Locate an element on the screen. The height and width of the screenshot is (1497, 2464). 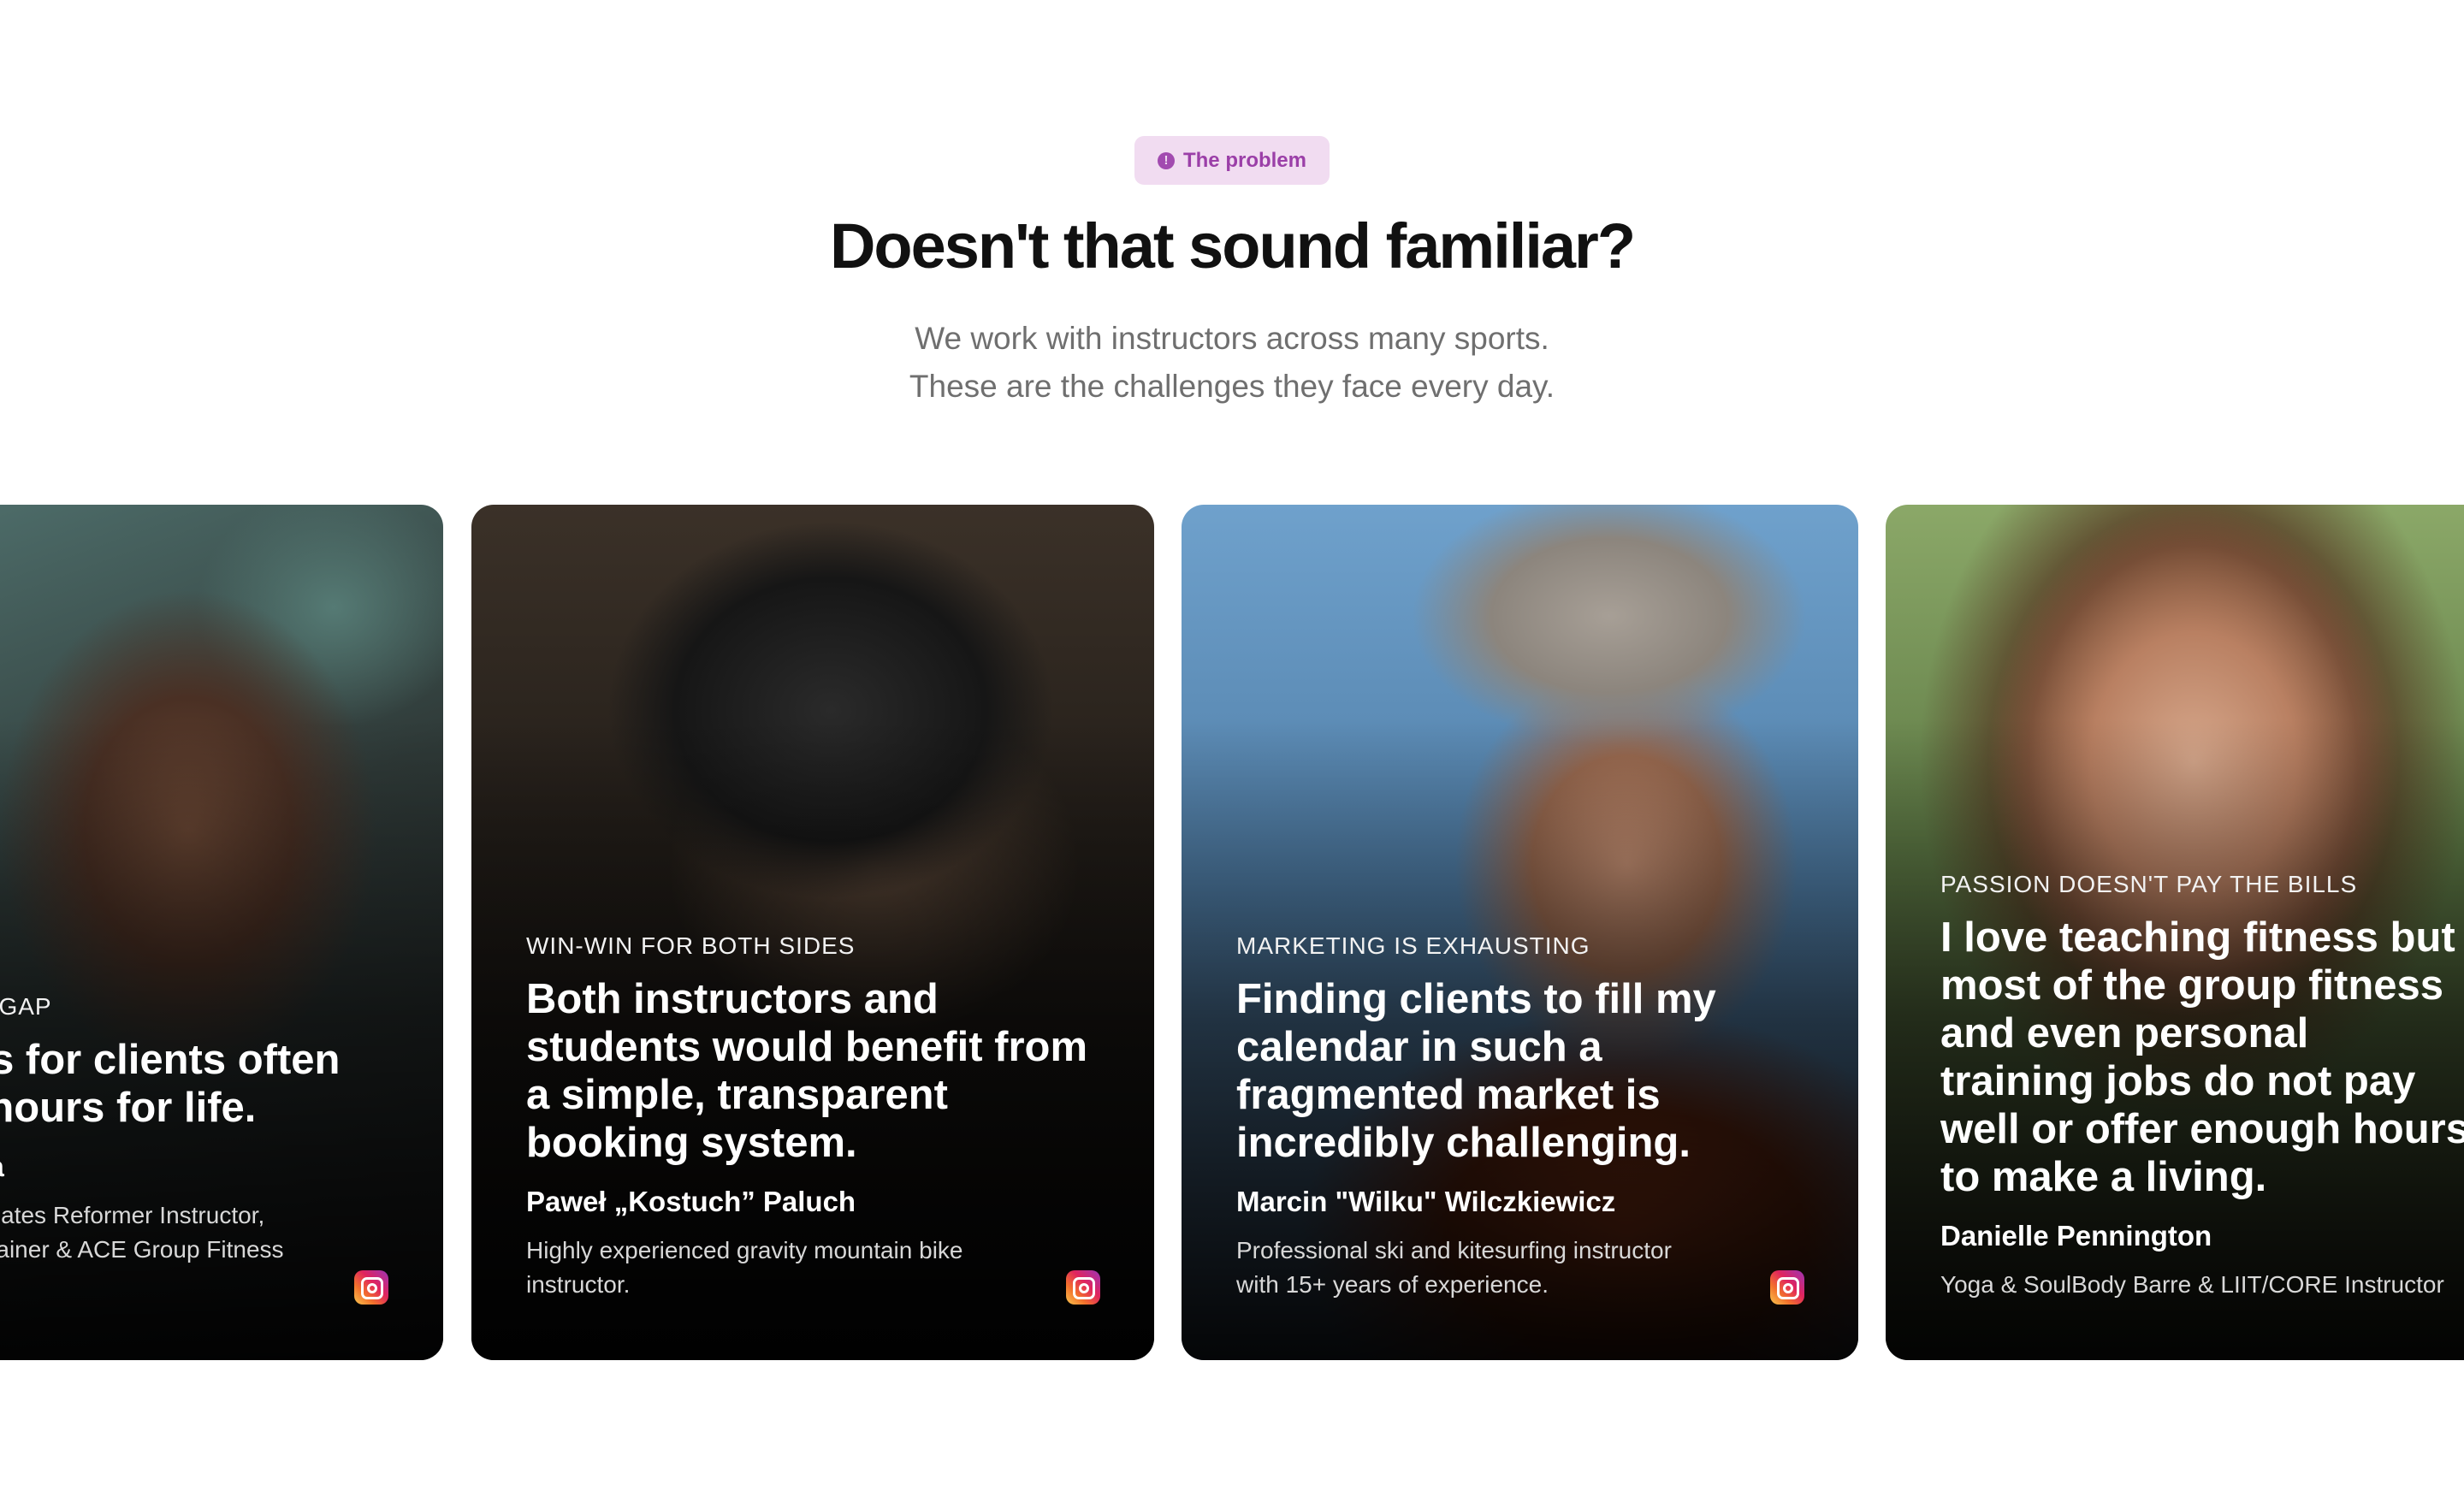
card-person-name: Danielle Pennington is located at coordinates (2076, 1235).